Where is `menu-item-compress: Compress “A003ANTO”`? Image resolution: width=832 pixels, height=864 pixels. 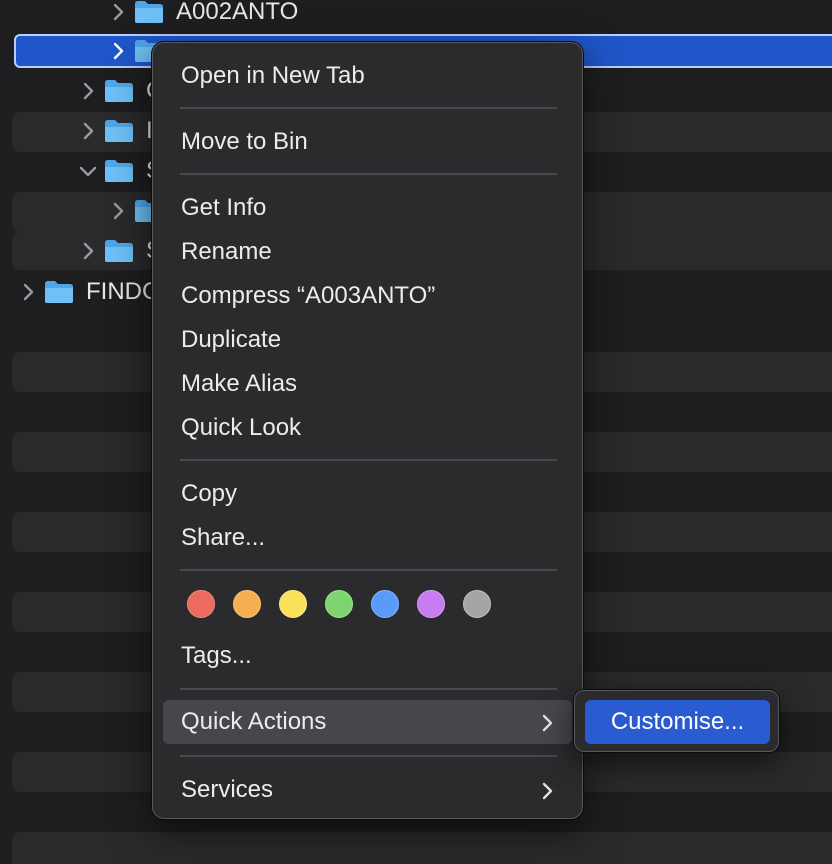 menu-item-compress: Compress “A003ANTO” is located at coordinates (367, 296).